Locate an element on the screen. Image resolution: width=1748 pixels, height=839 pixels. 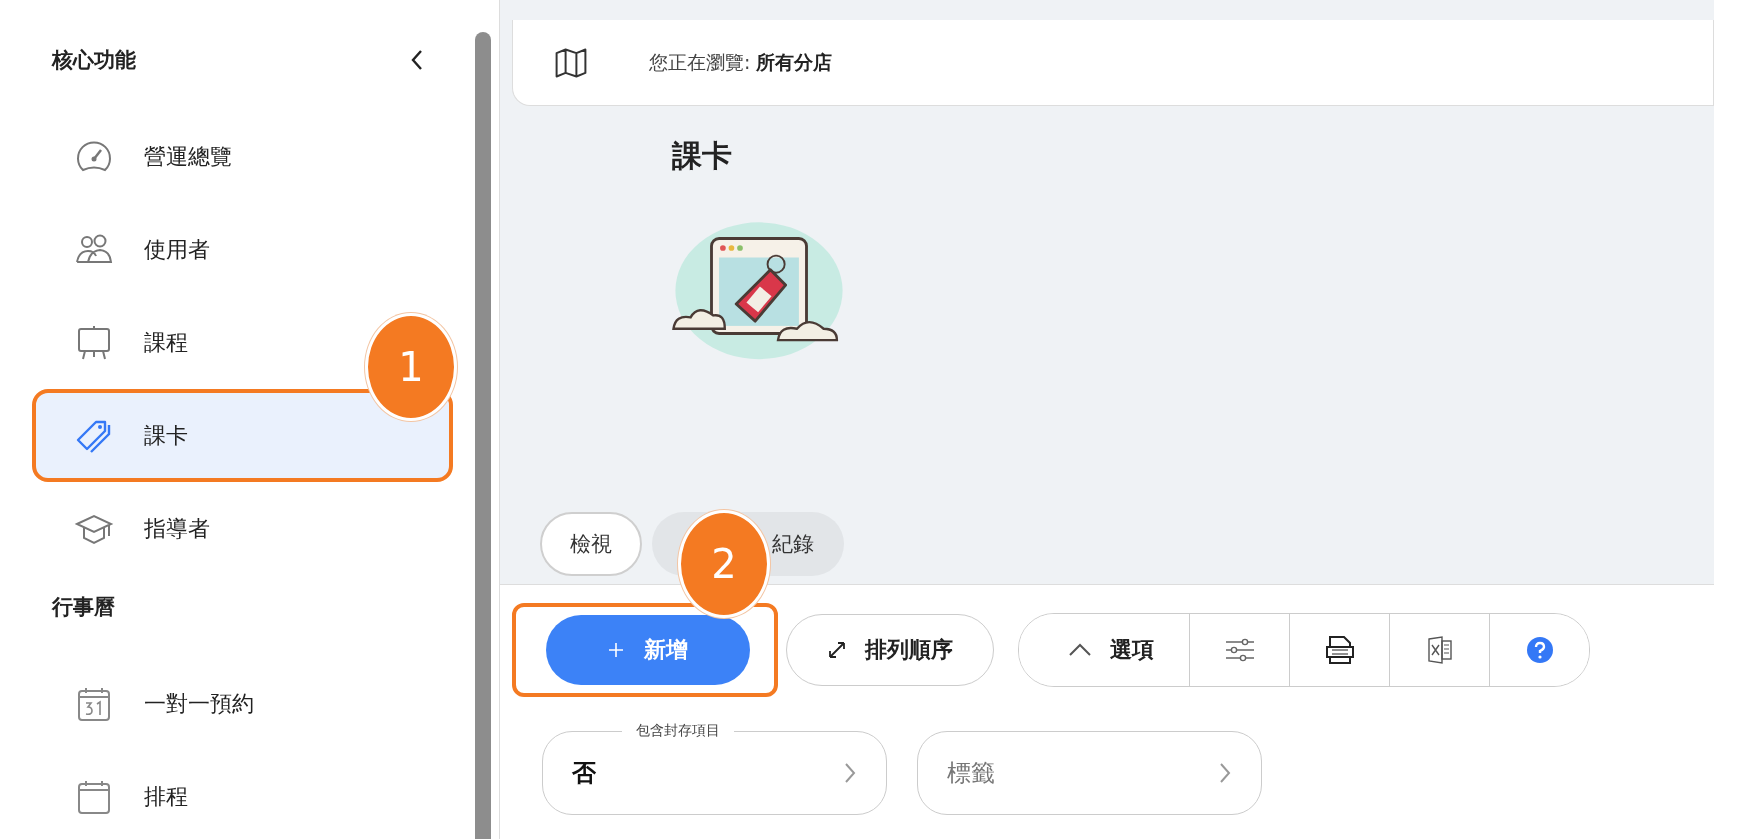
help-icon is located at coordinates (1539, 650).